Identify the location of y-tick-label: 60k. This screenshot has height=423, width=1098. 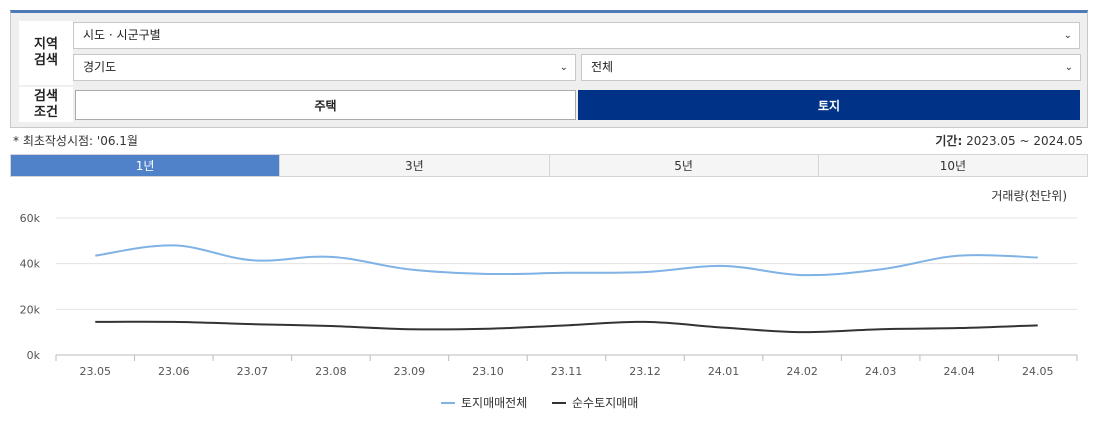
(30, 218).